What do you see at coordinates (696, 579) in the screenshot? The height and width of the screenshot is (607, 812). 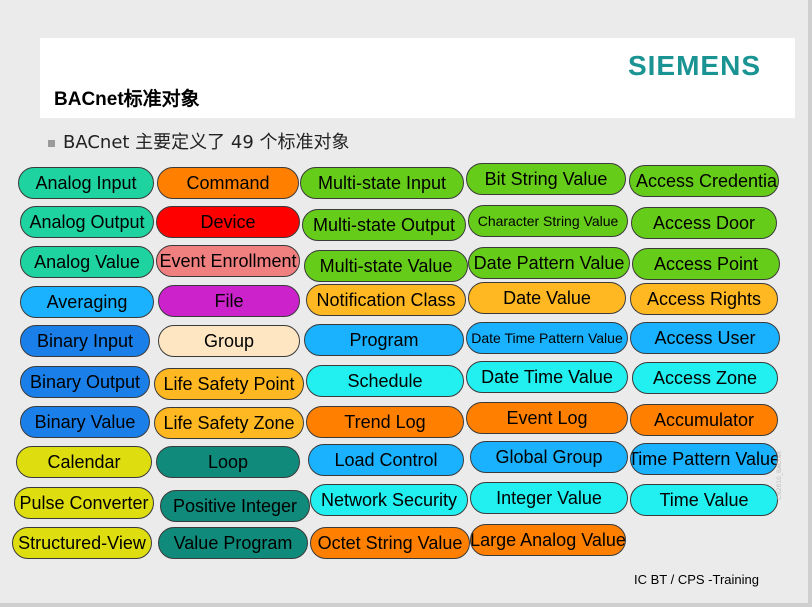 I see `footer-text: IC BT / CPS -Training` at bounding box center [696, 579].